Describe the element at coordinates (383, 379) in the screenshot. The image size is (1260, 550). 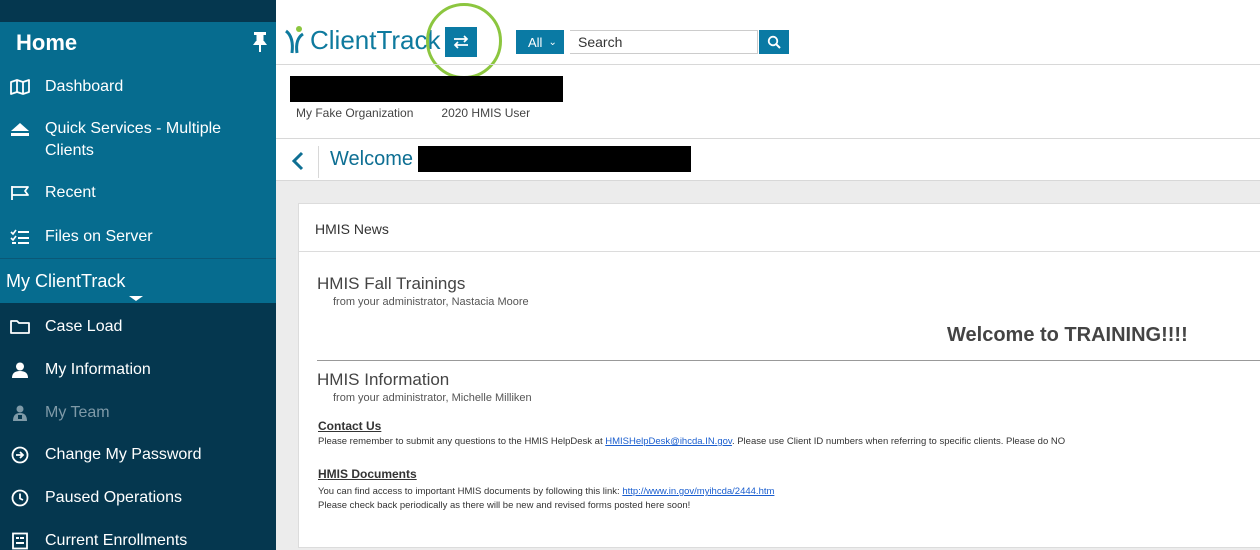
I see `news-item-title: HMIS Information` at that location.